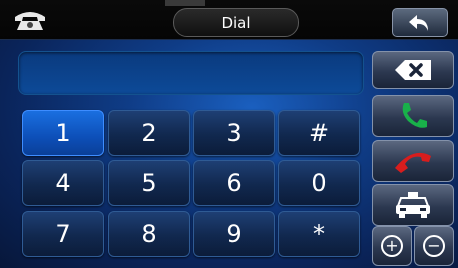 This screenshot has width=458, height=268. I want to click on plus-circle-icon: +, so click(392, 246).